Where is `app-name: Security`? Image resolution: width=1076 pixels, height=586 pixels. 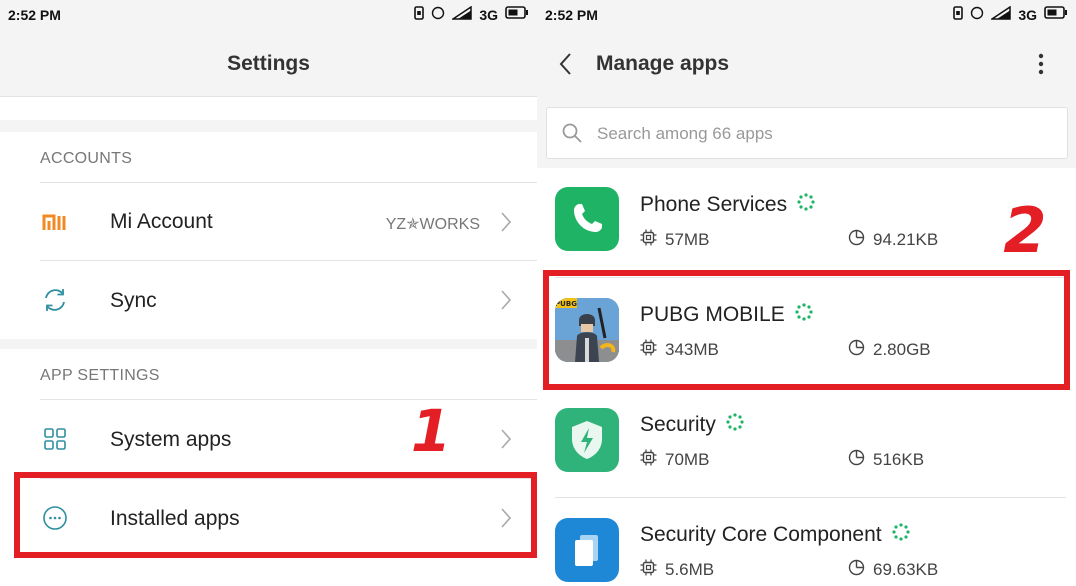 app-name: Security is located at coordinates (692, 425).